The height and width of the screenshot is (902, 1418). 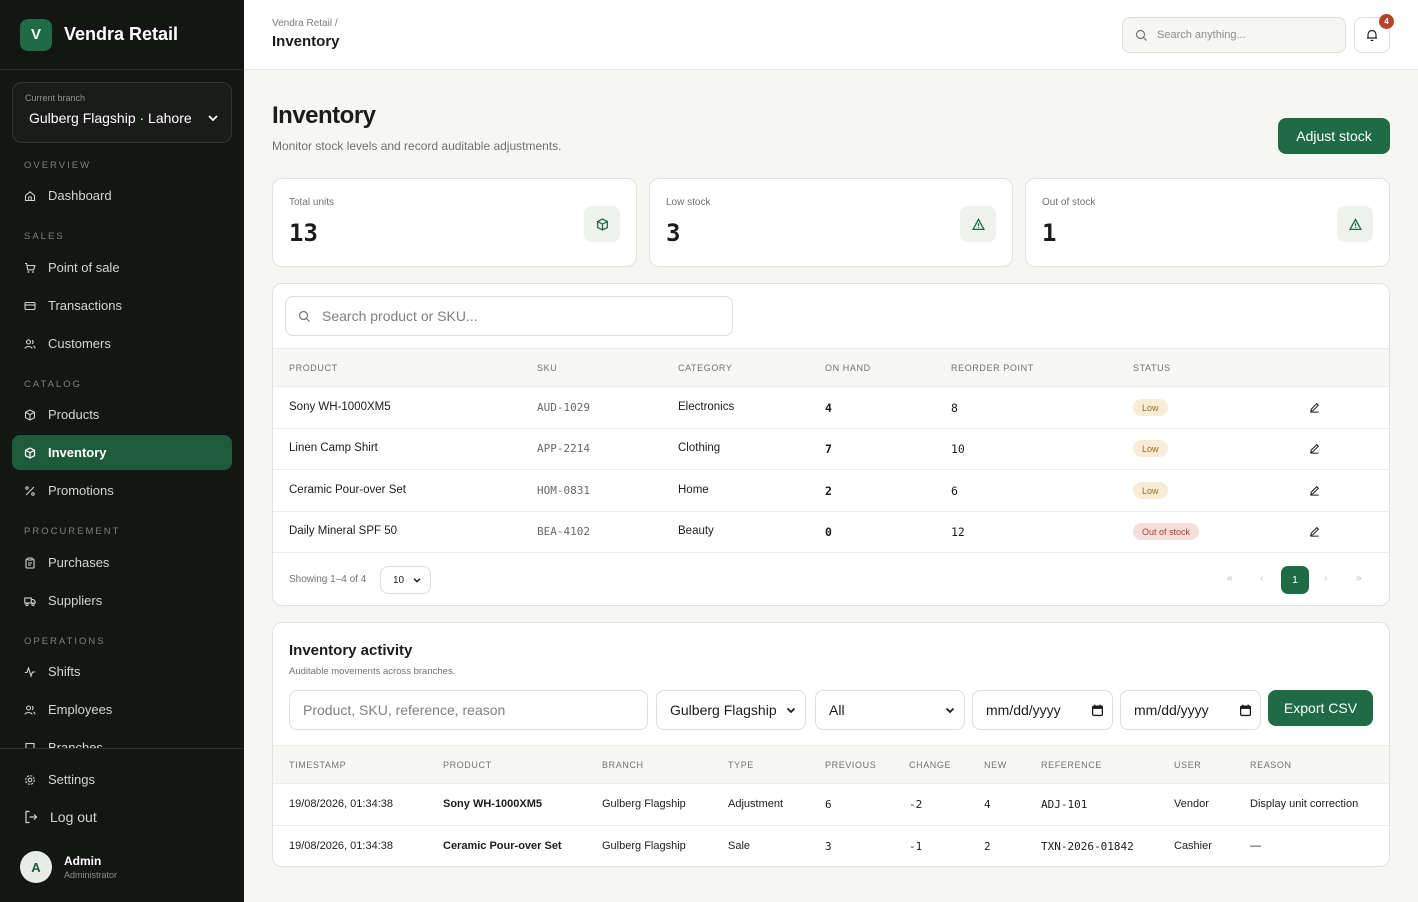 I want to click on cell-on-hand: 4, so click(x=828, y=408).